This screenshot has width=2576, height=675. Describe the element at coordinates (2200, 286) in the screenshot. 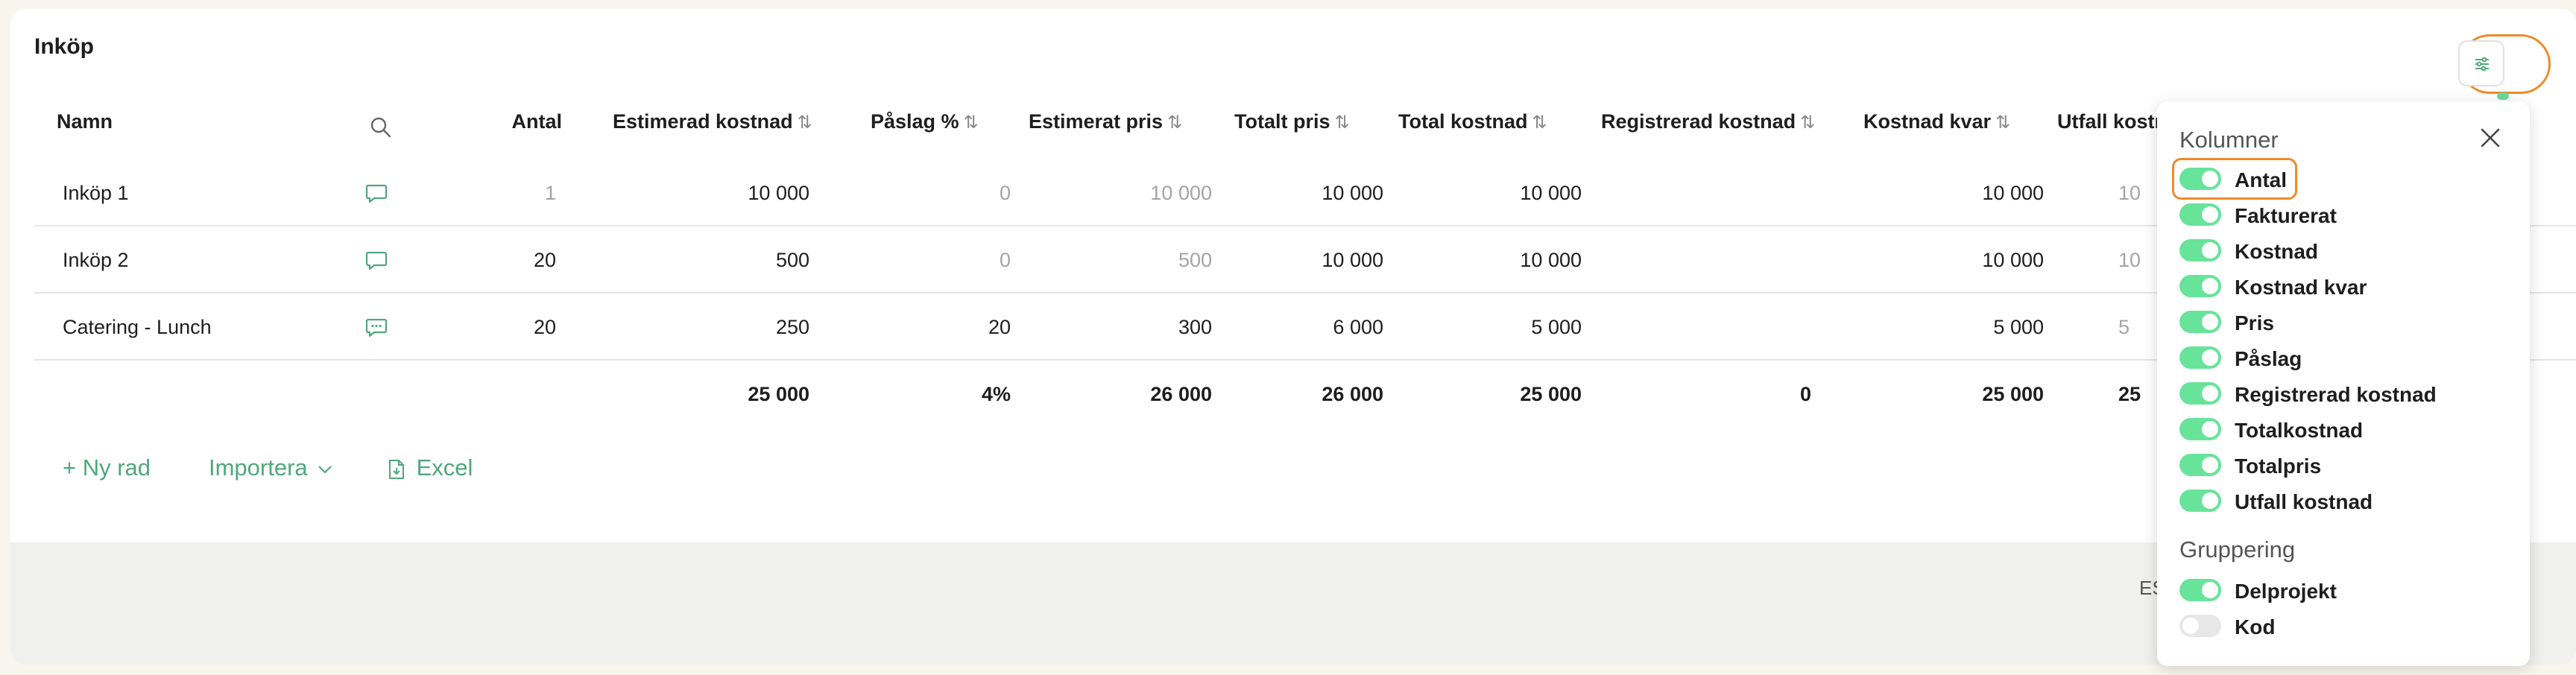

I see `toggle-kostnad-kvar` at that location.